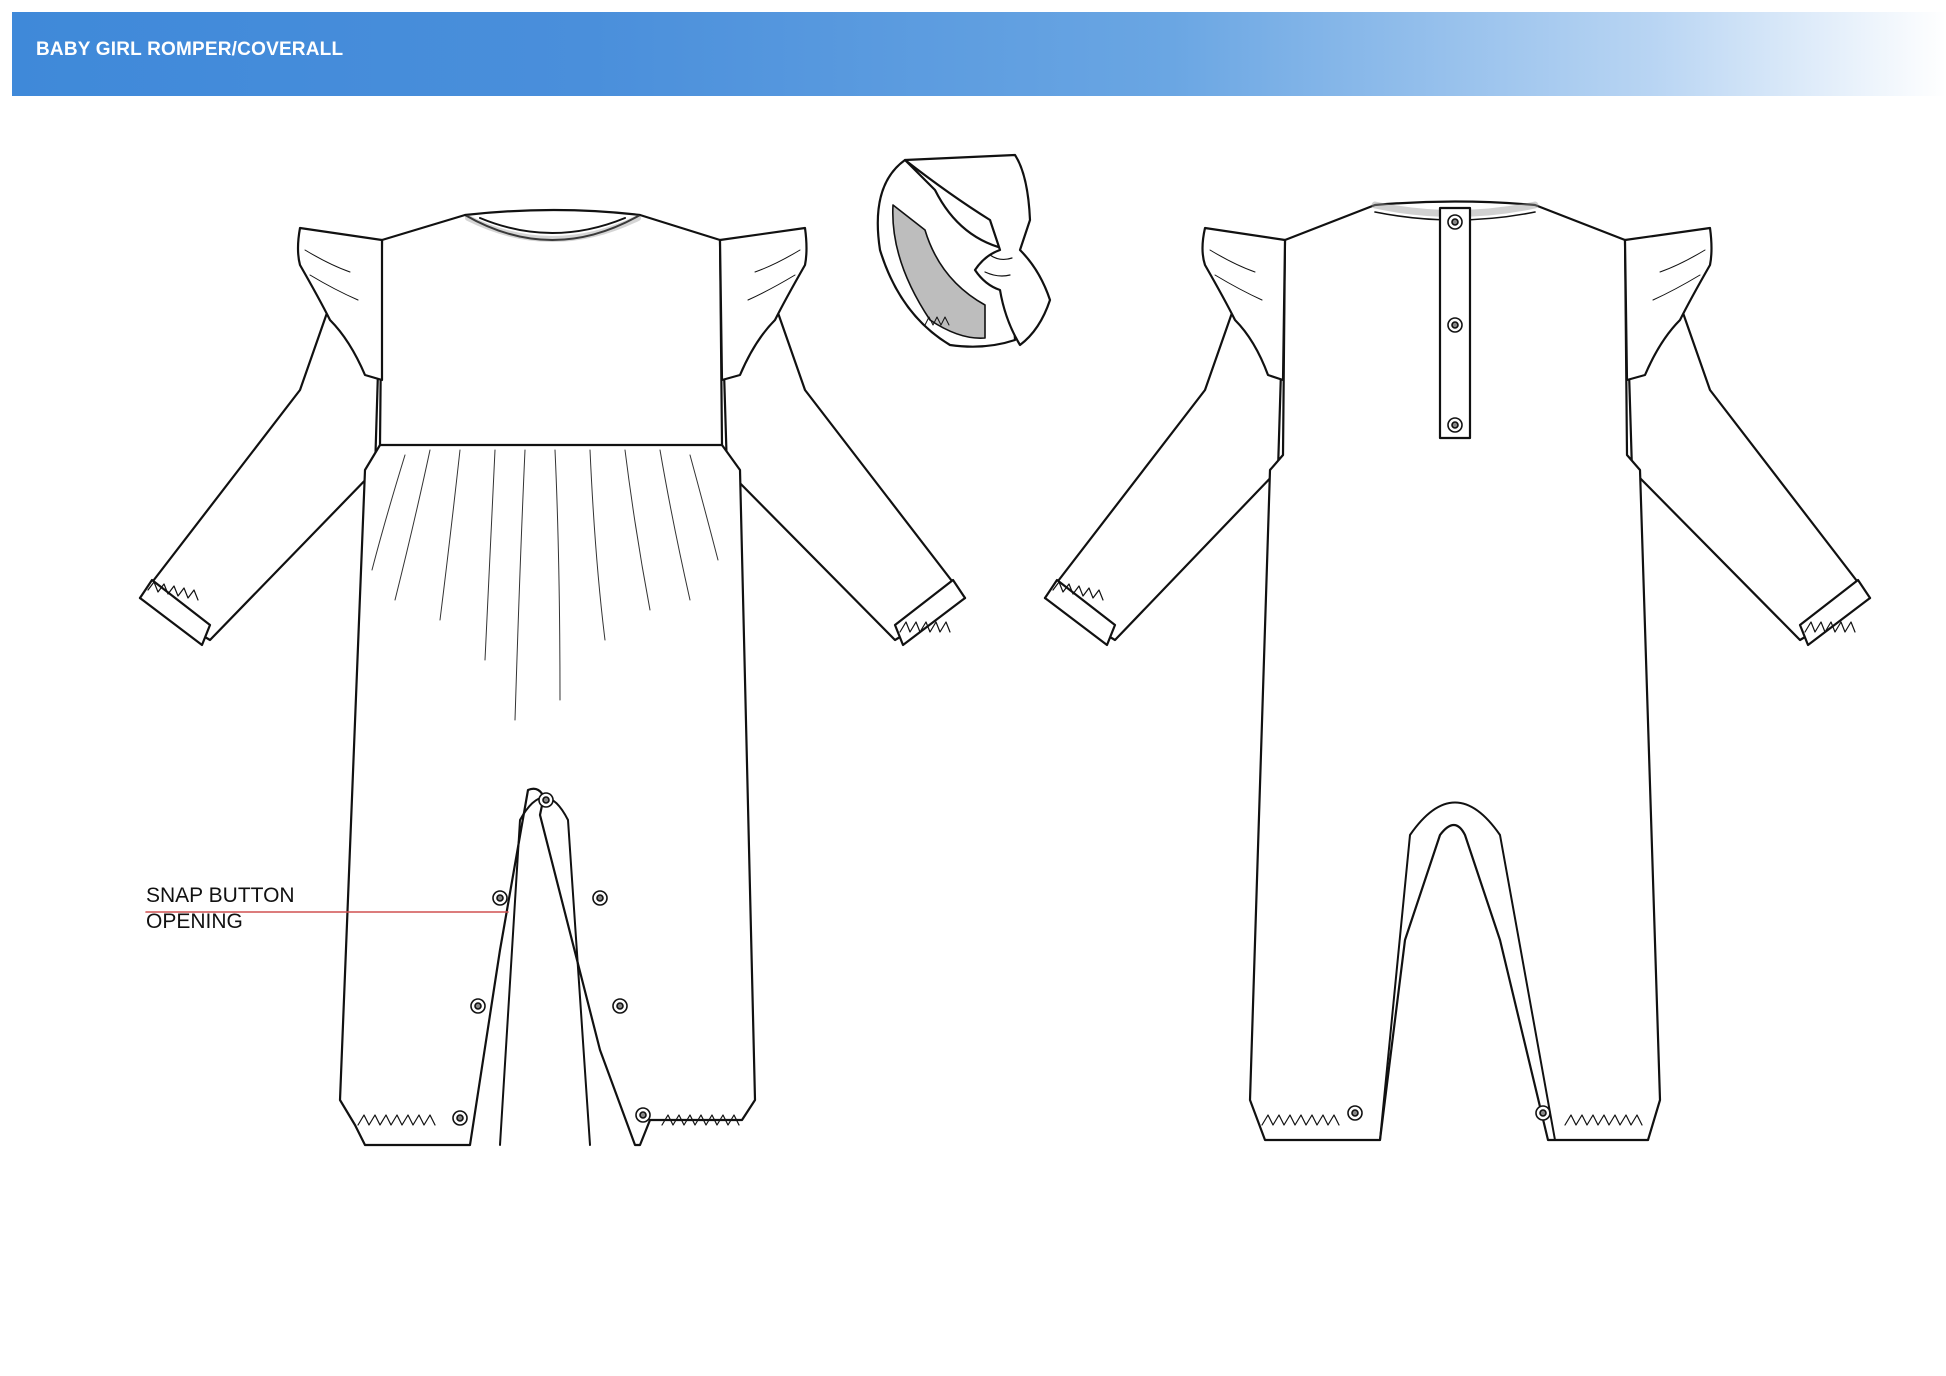 The image size is (1946, 1376). I want to click on front-body, so click(547, 677).